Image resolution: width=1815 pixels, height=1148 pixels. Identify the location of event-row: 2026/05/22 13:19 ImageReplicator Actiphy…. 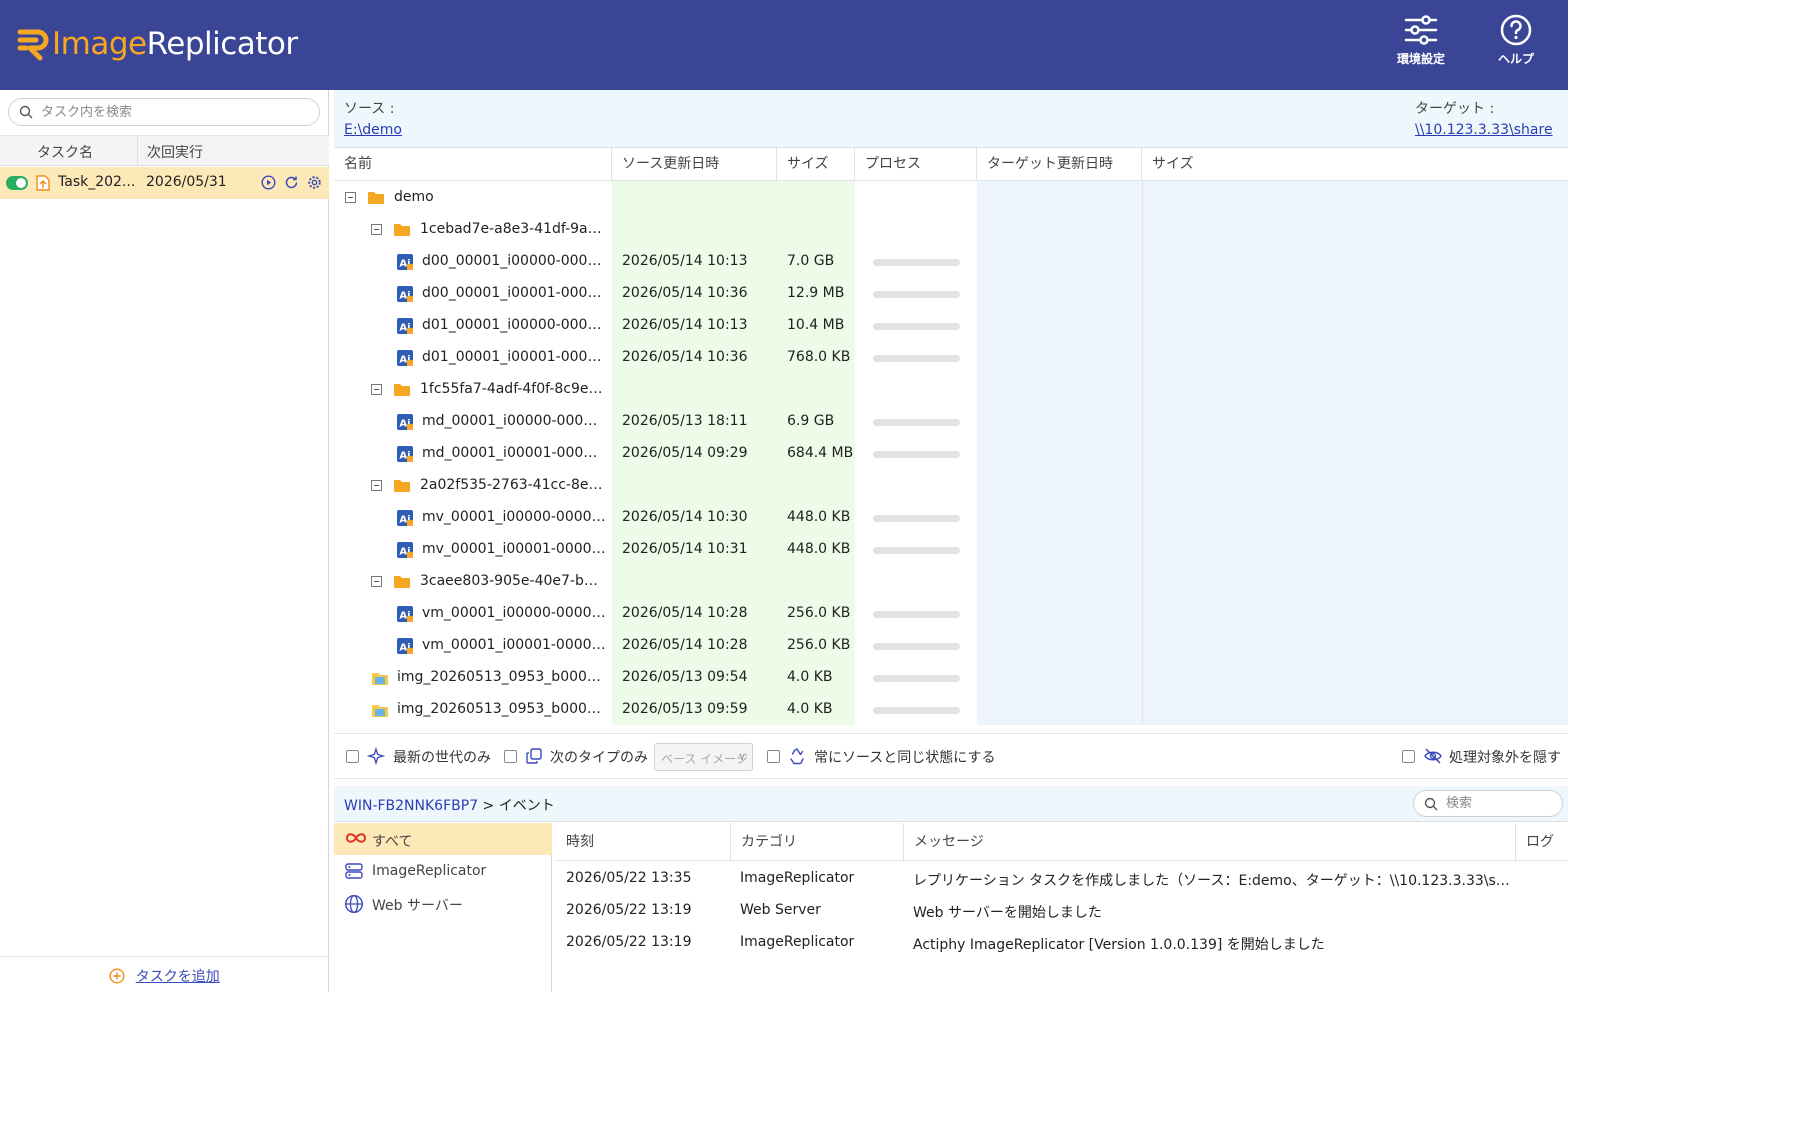
(1062, 943).